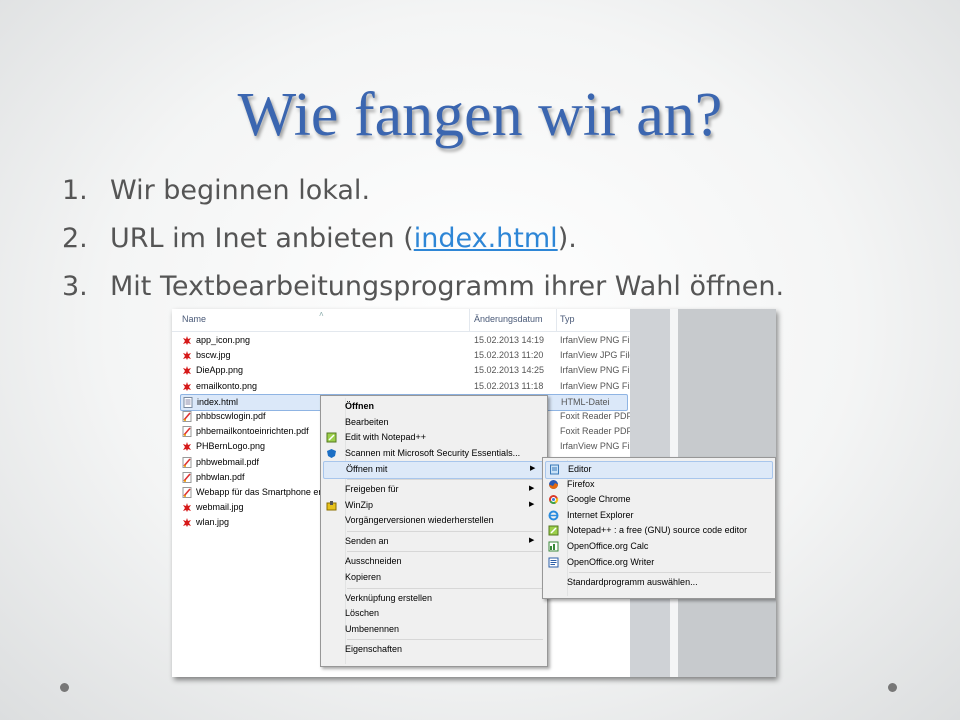 Image resolution: width=960 pixels, height=720 pixels. I want to click on column-header: Name ˄ Änderungsdatum Typ, so click(401, 320).